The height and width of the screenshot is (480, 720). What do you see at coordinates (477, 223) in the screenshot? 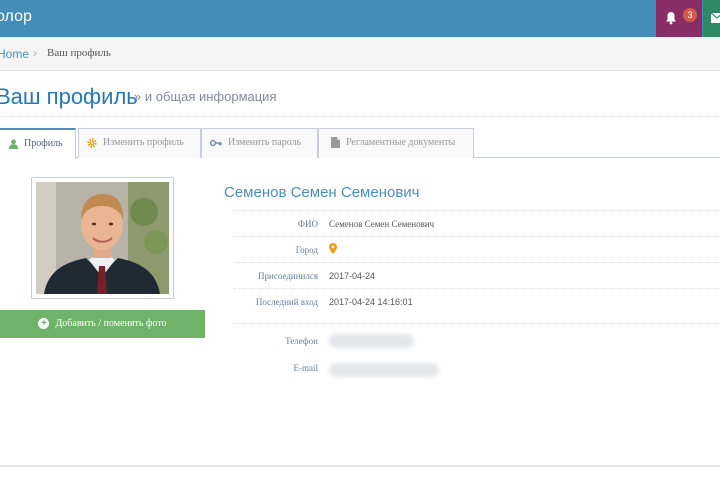
I see `info-row-fio: ФИО Семенов Семен Семенович` at bounding box center [477, 223].